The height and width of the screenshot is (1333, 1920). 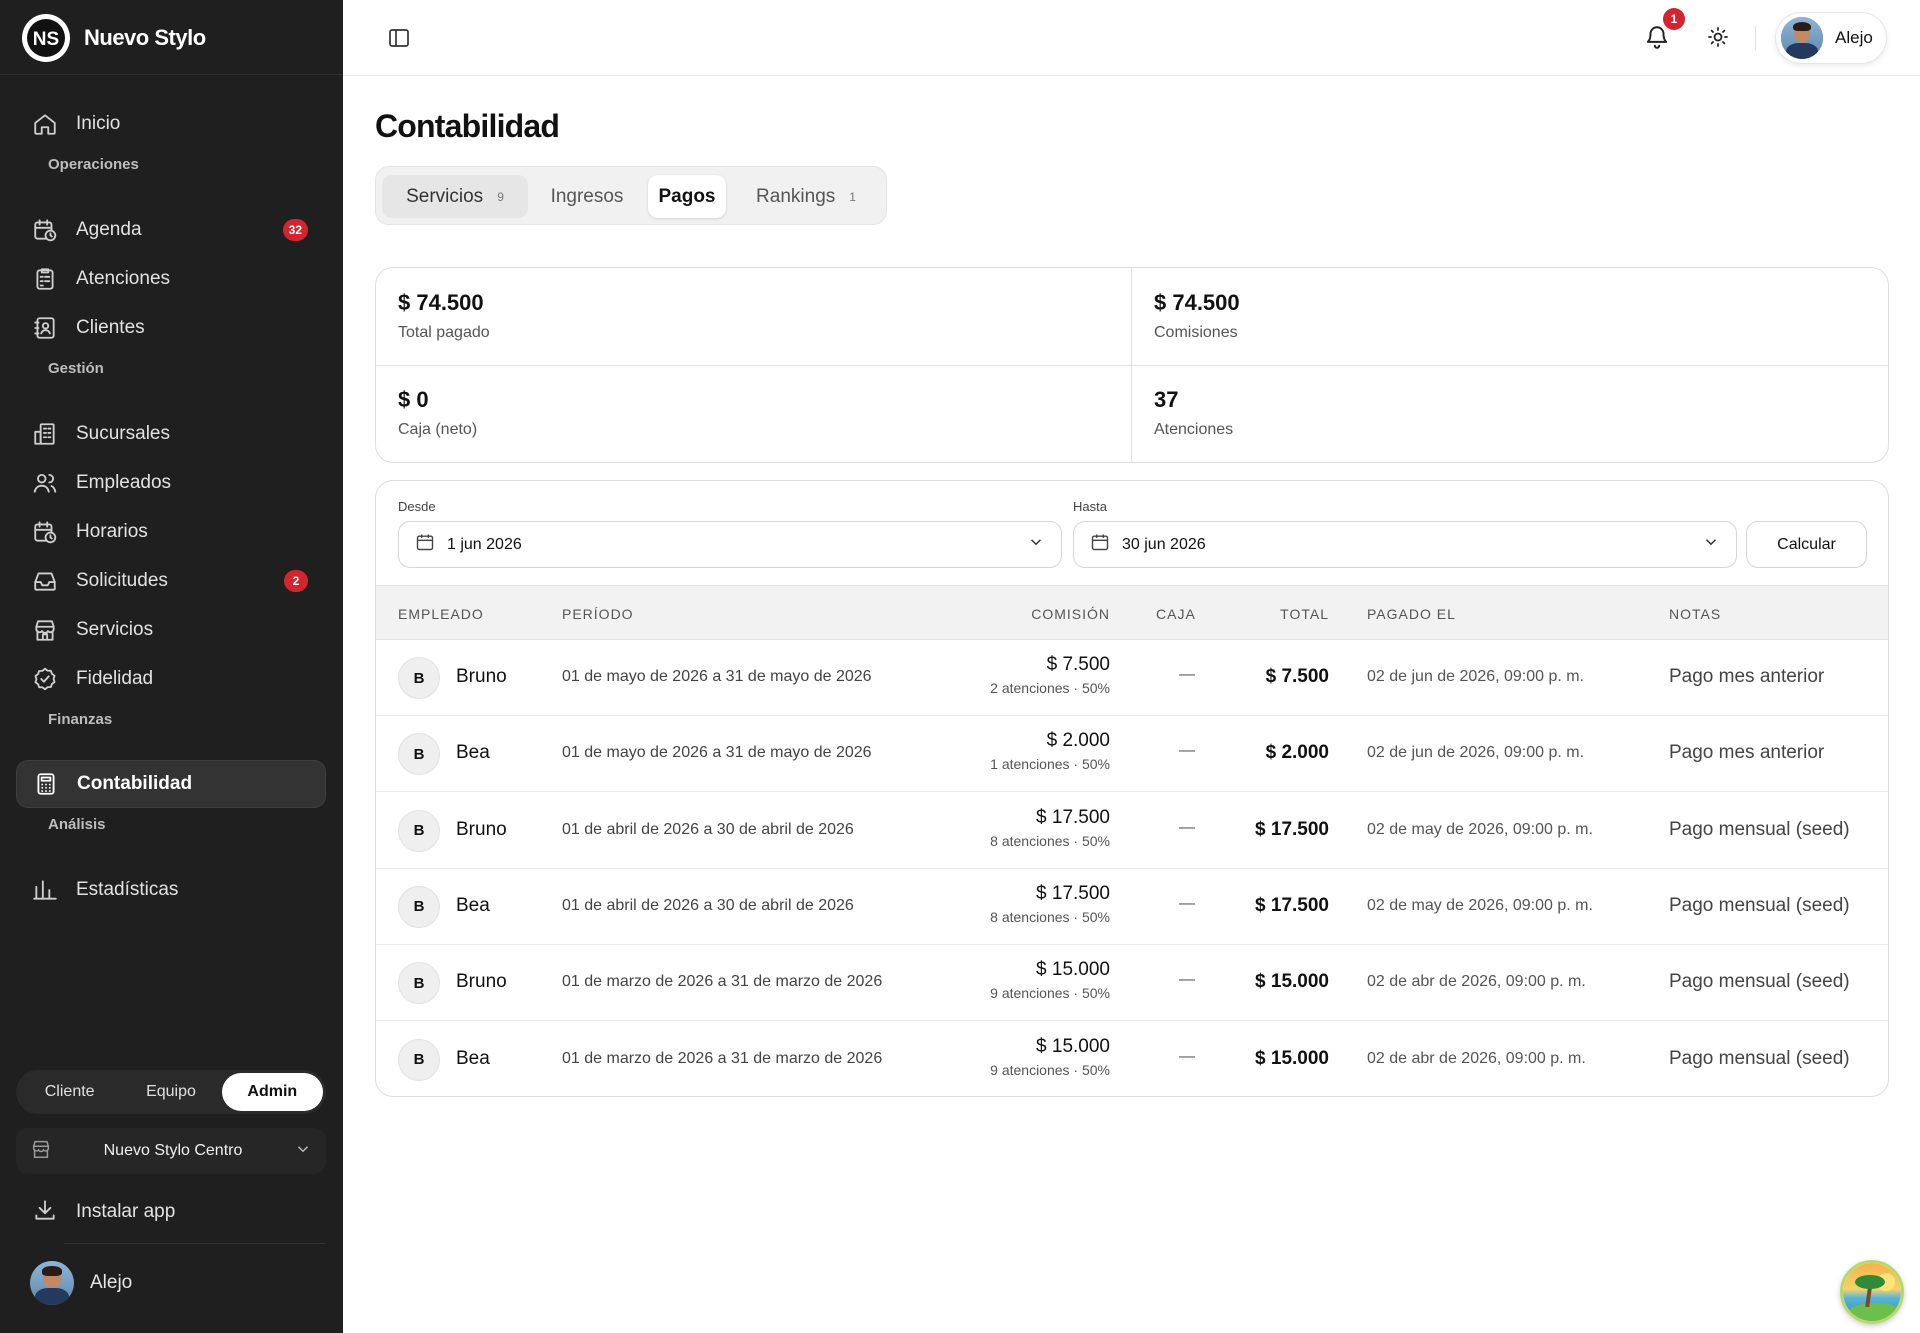 I want to click on sidebar-item-label: Horarios, so click(x=112, y=531).